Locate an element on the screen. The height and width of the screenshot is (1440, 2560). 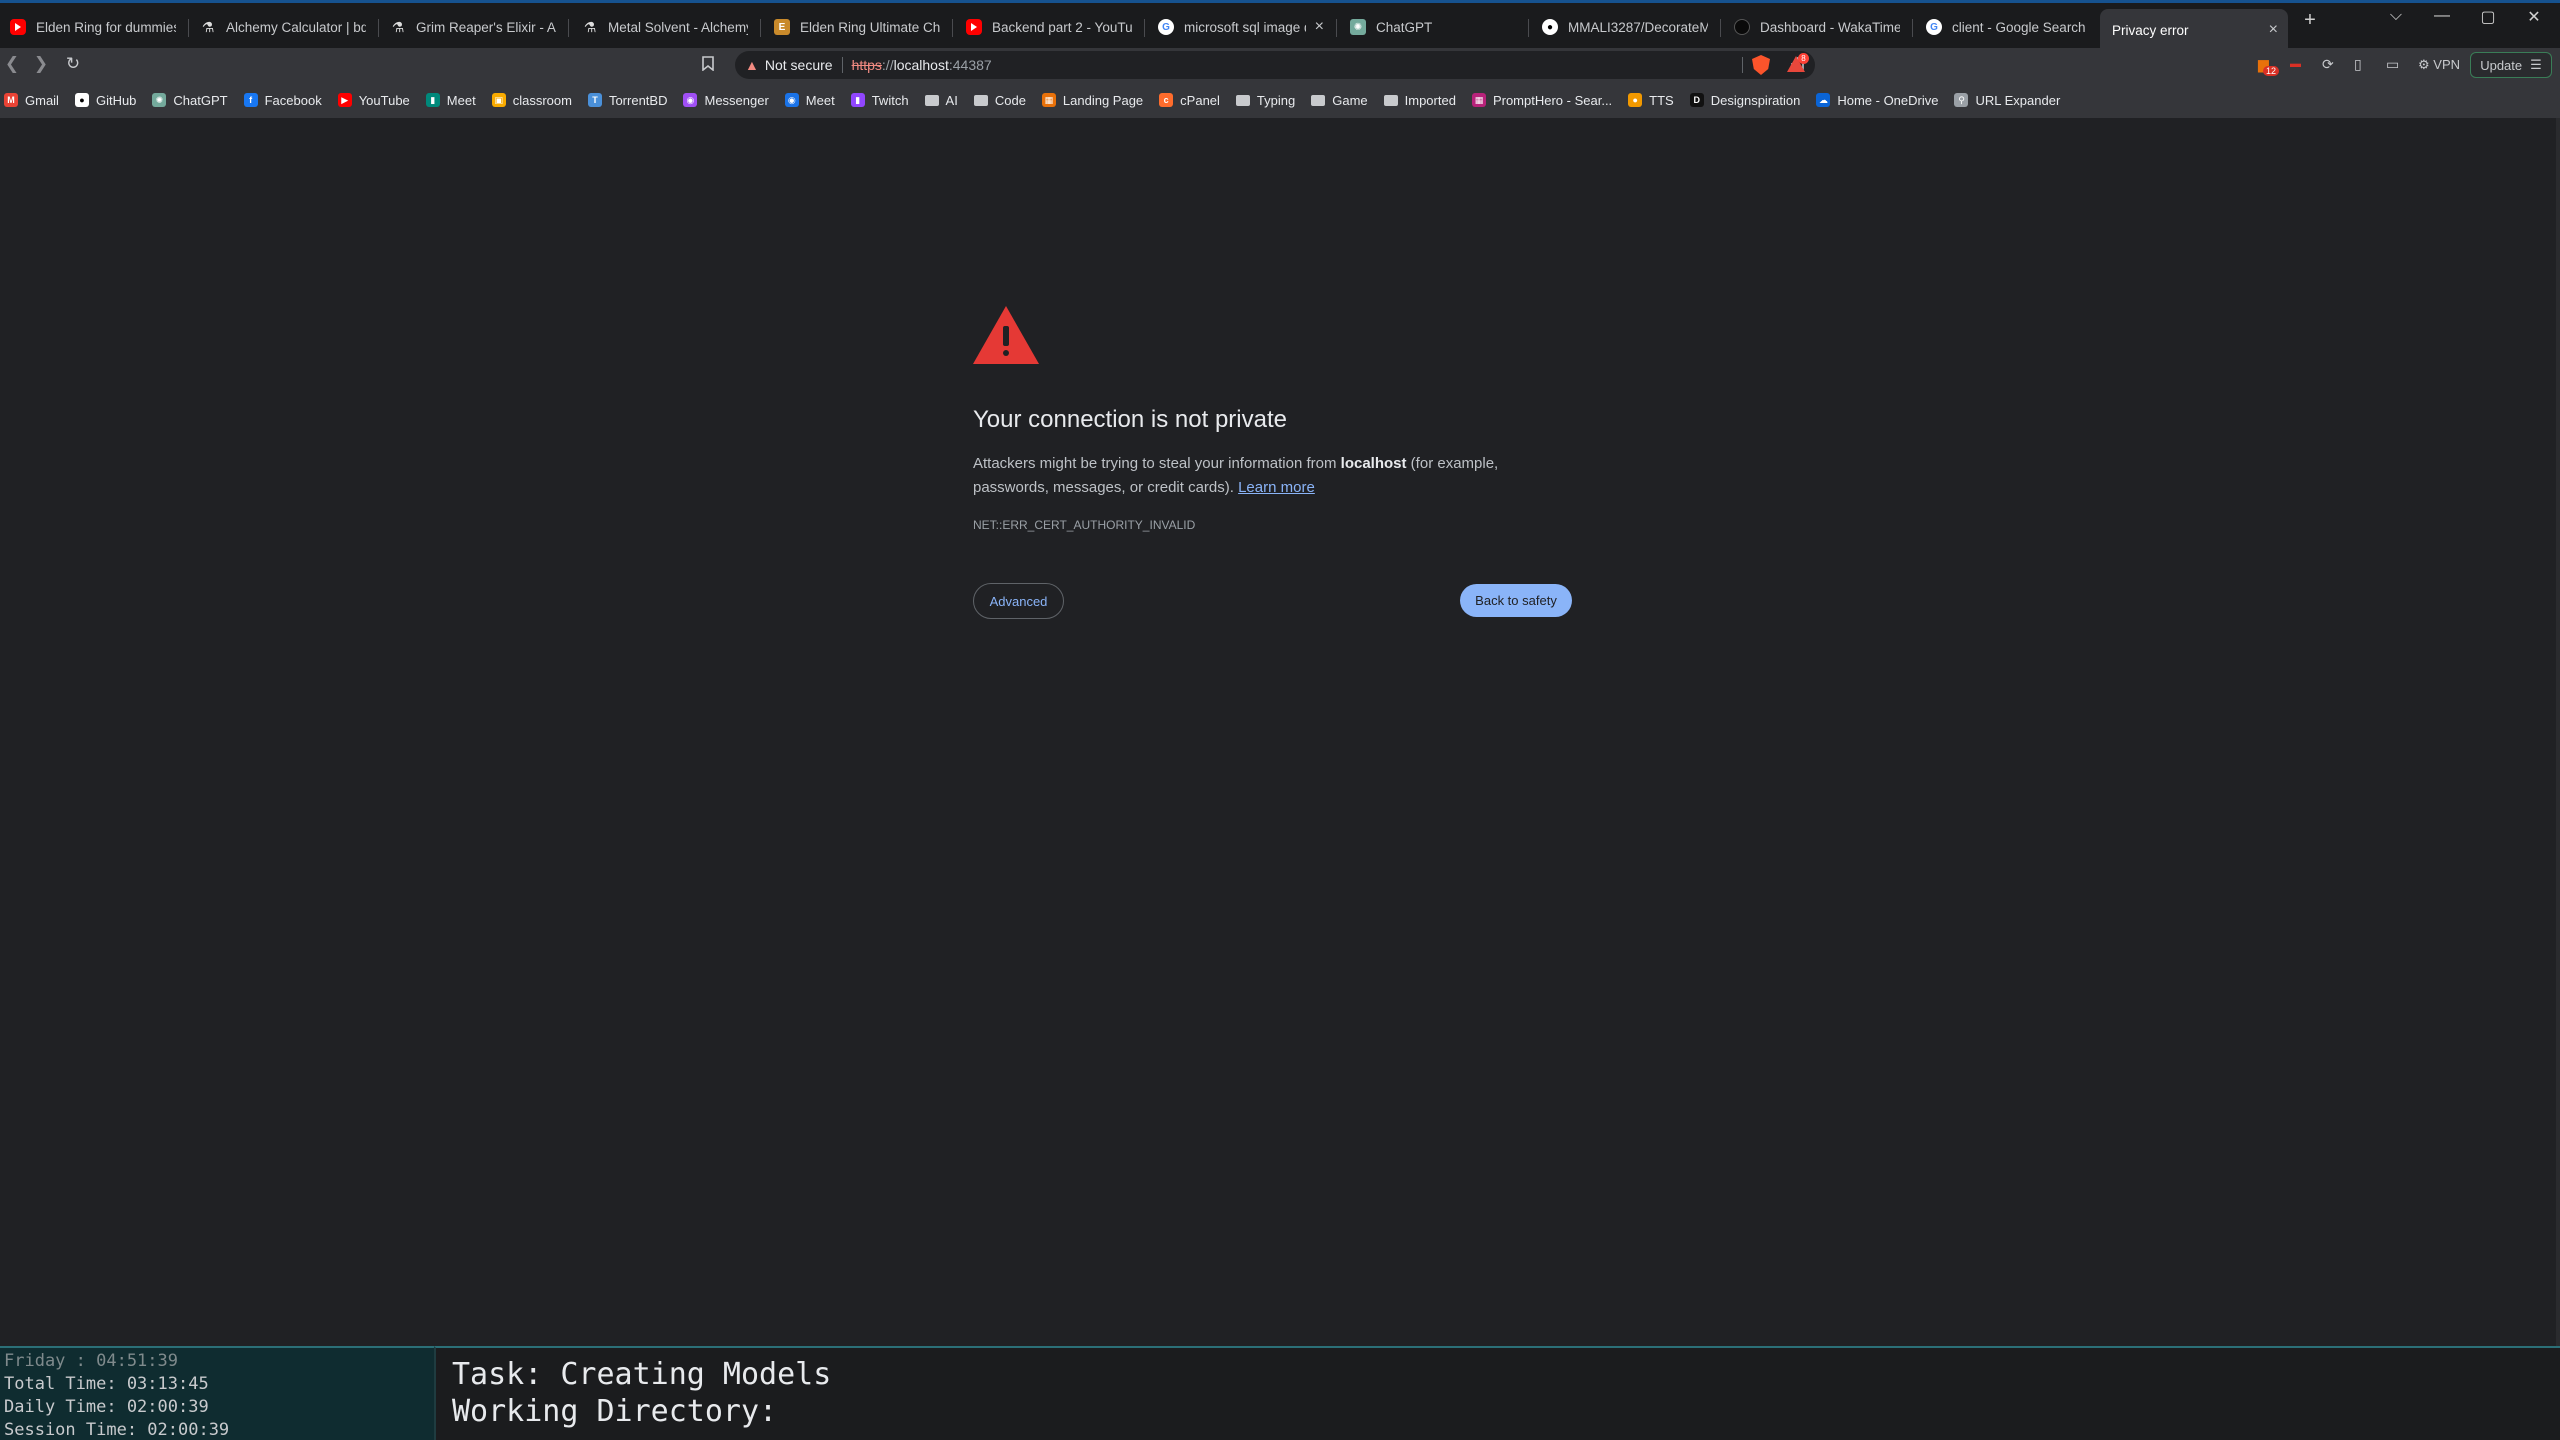
vpn-icon: ⚙ is located at coordinates (2426, 64).